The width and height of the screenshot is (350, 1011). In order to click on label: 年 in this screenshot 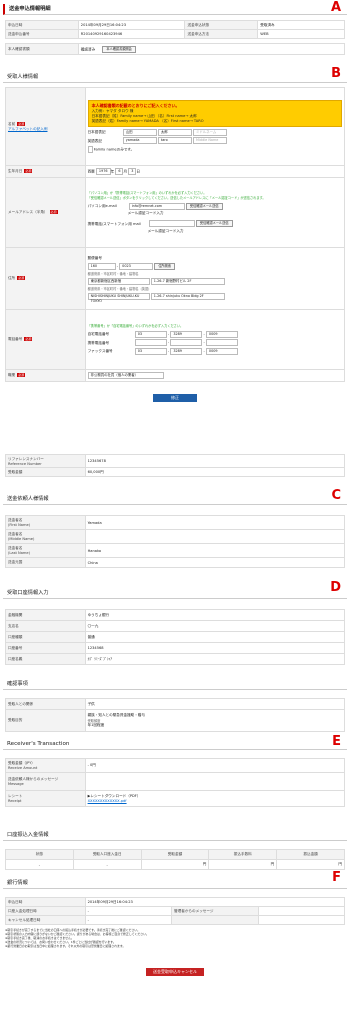, I will do `click(112, 171)`.